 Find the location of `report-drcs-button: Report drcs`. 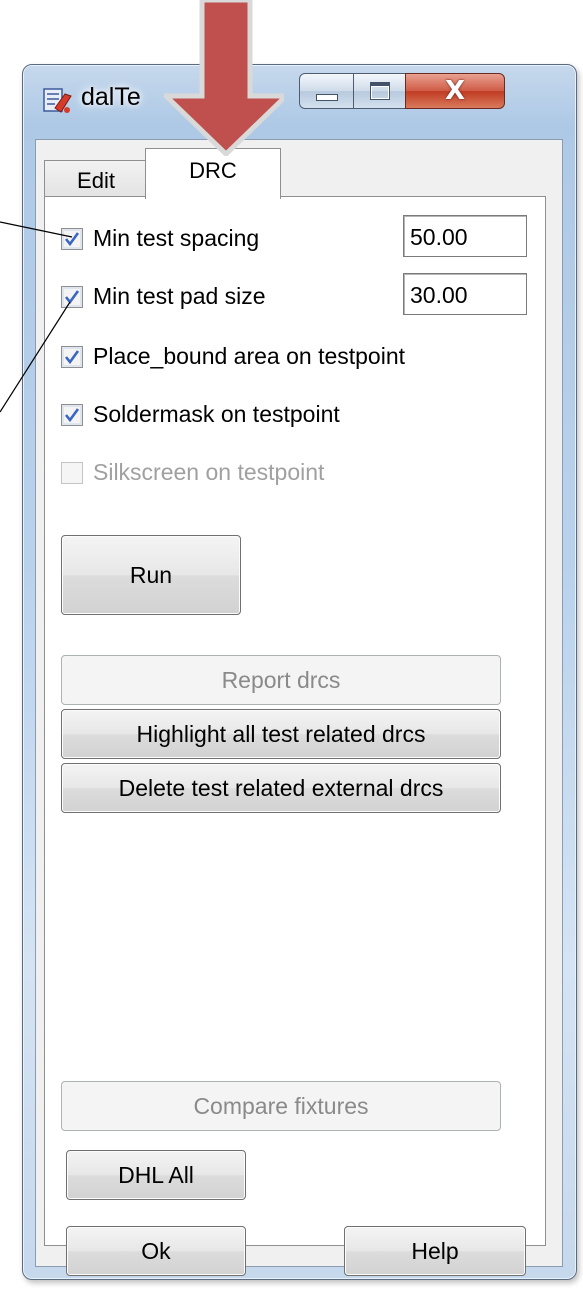

report-drcs-button: Report drcs is located at coordinates (281, 680).